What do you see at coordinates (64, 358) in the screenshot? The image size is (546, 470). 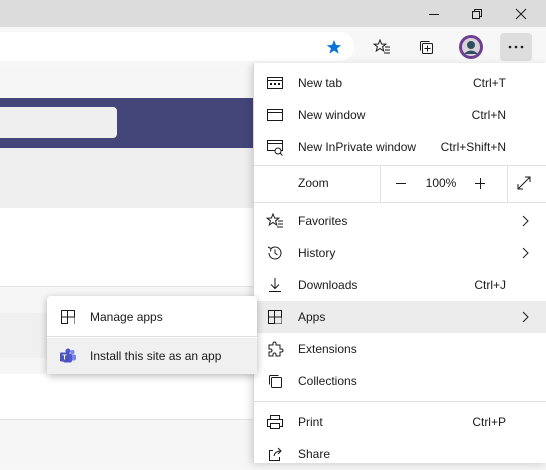 I see `svg-text: T` at bounding box center [64, 358].